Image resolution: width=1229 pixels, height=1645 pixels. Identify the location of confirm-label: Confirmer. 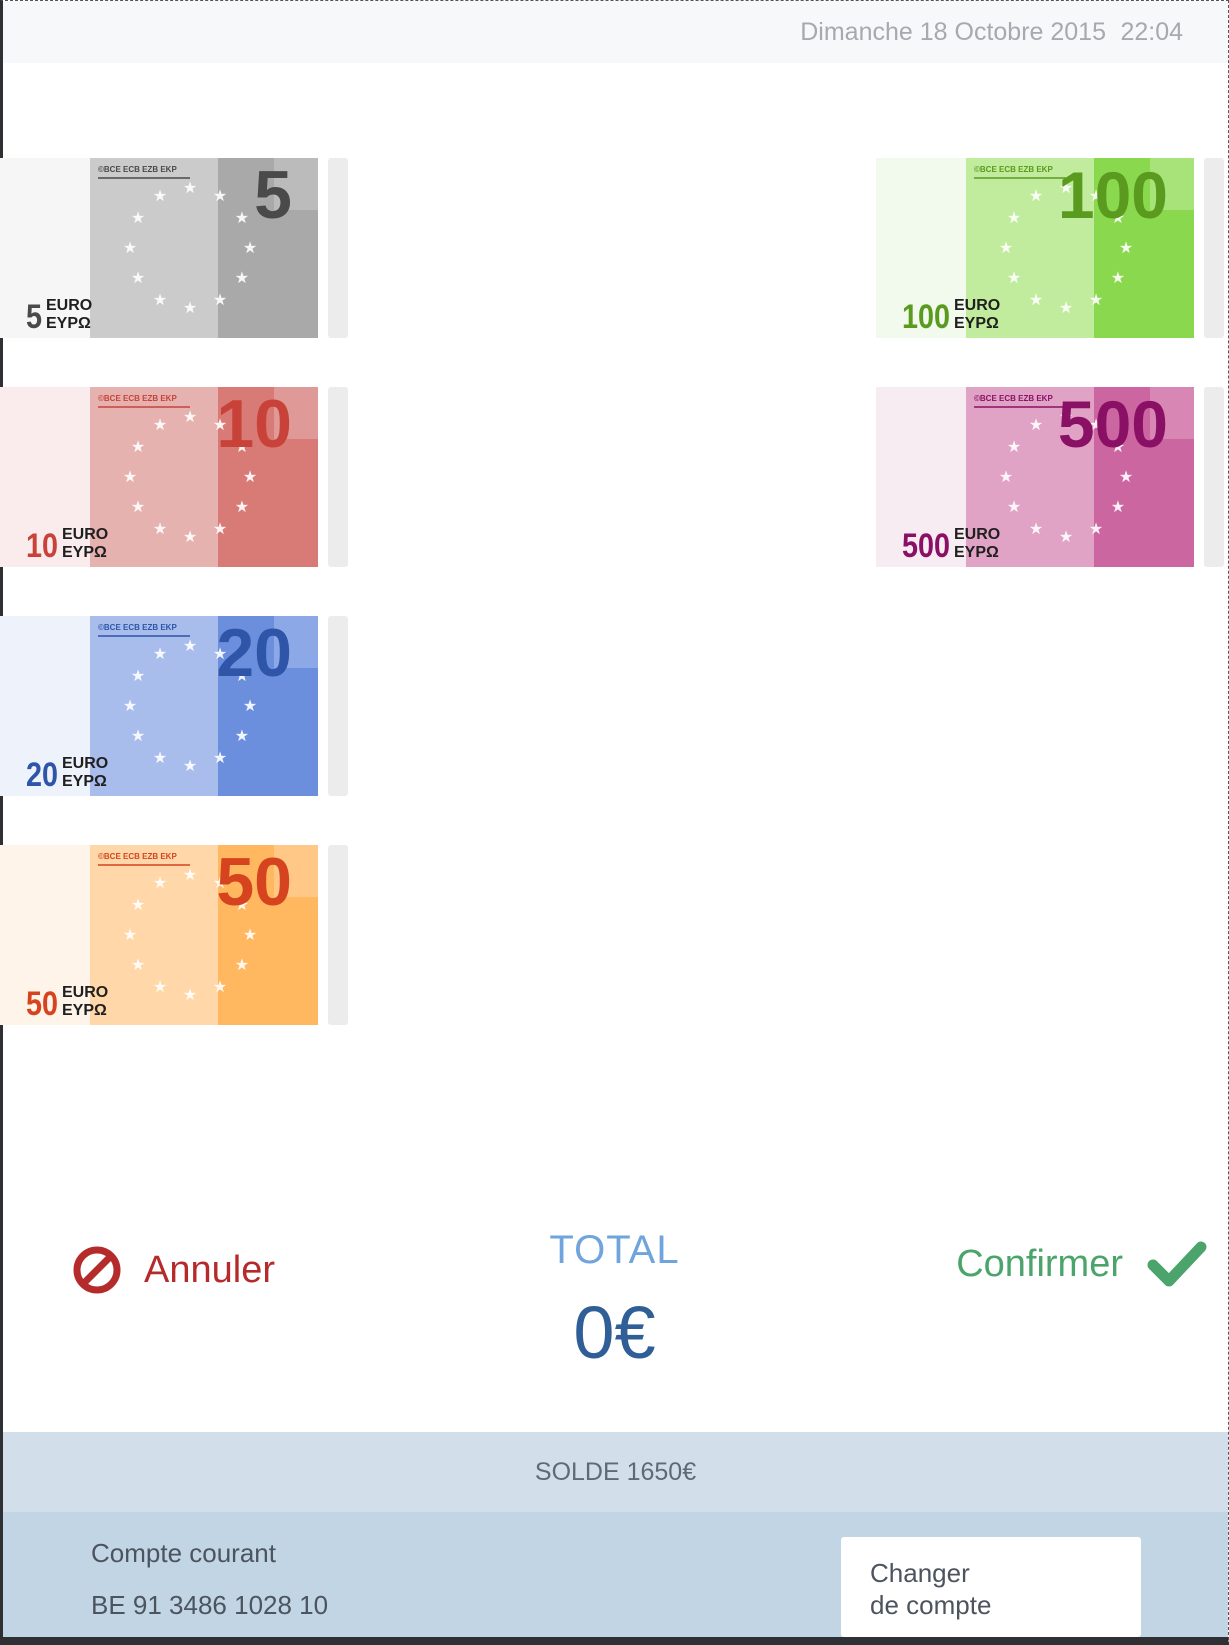
(1039, 1263).